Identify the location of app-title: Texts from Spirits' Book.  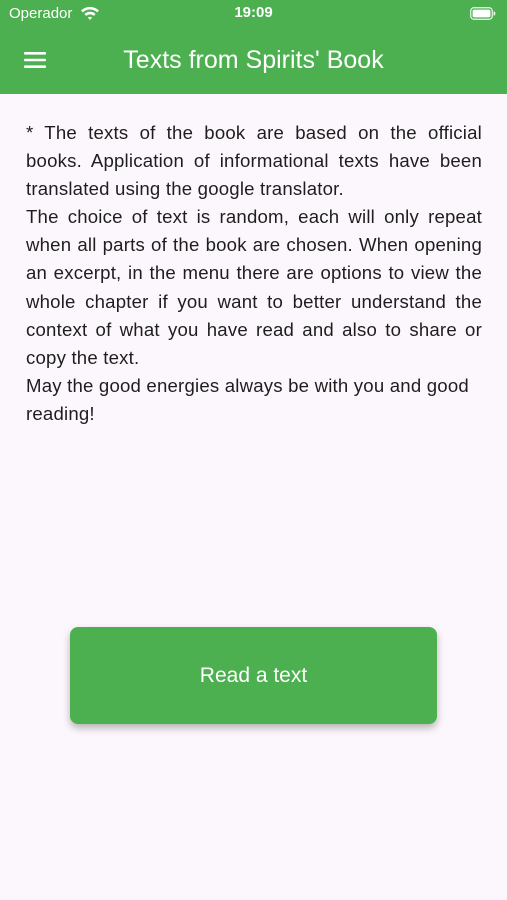
(253, 60).